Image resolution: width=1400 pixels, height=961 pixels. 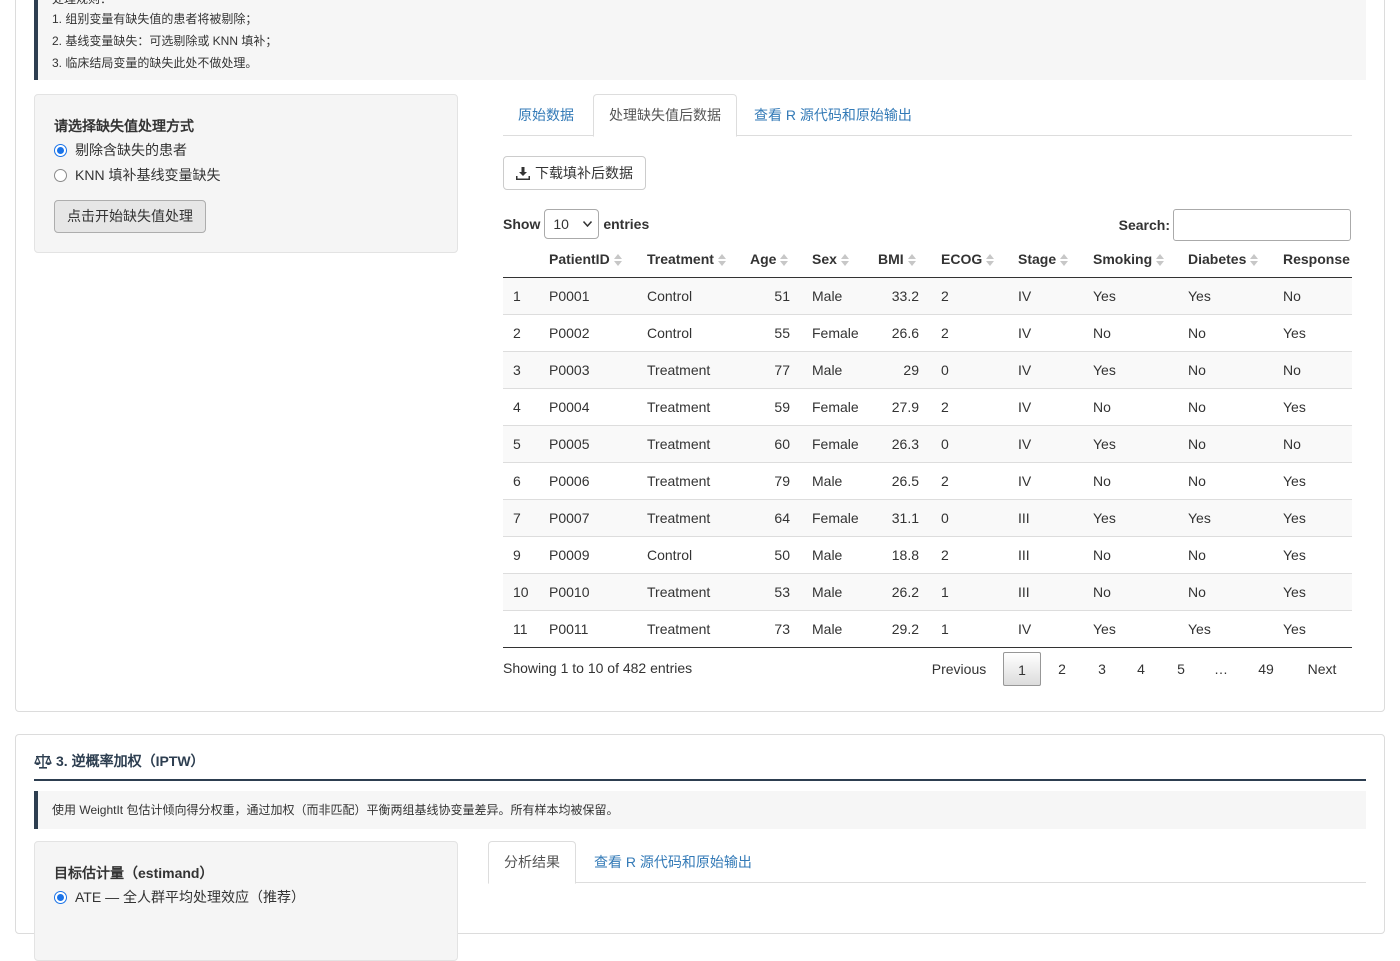 What do you see at coordinates (959, 669) in the screenshot?
I see `pagination-previous: Previous` at bounding box center [959, 669].